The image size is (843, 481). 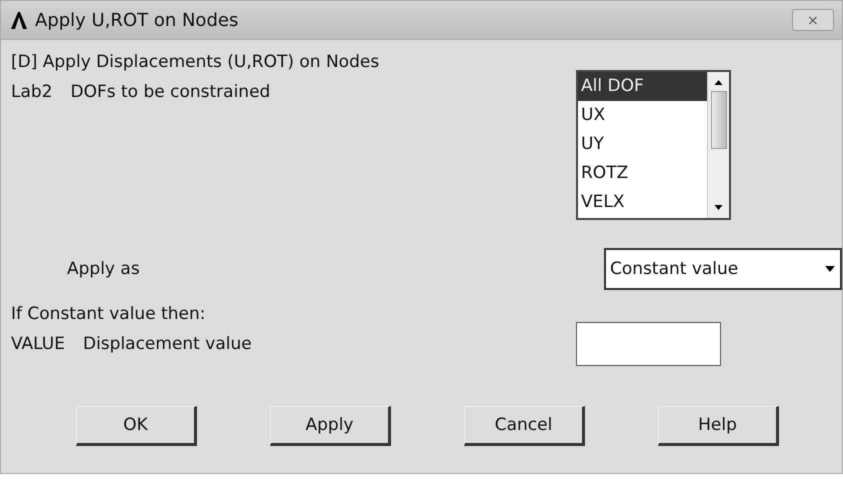 What do you see at coordinates (642, 86) in the screenshot?
I see `list-item: All DOF` at bounding box center [642, 86].